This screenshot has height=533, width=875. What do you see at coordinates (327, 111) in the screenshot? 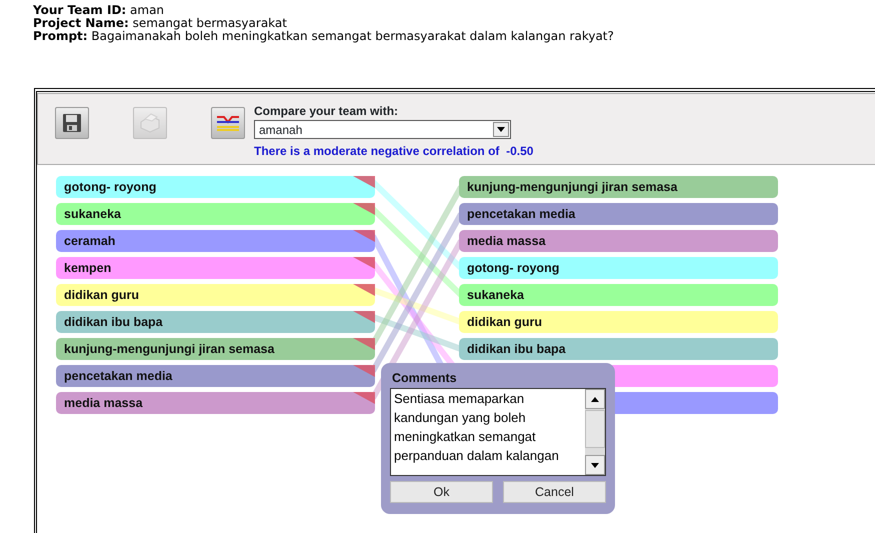
I see `compare-label: Compare your team with:` at bounding box center [327, 111].